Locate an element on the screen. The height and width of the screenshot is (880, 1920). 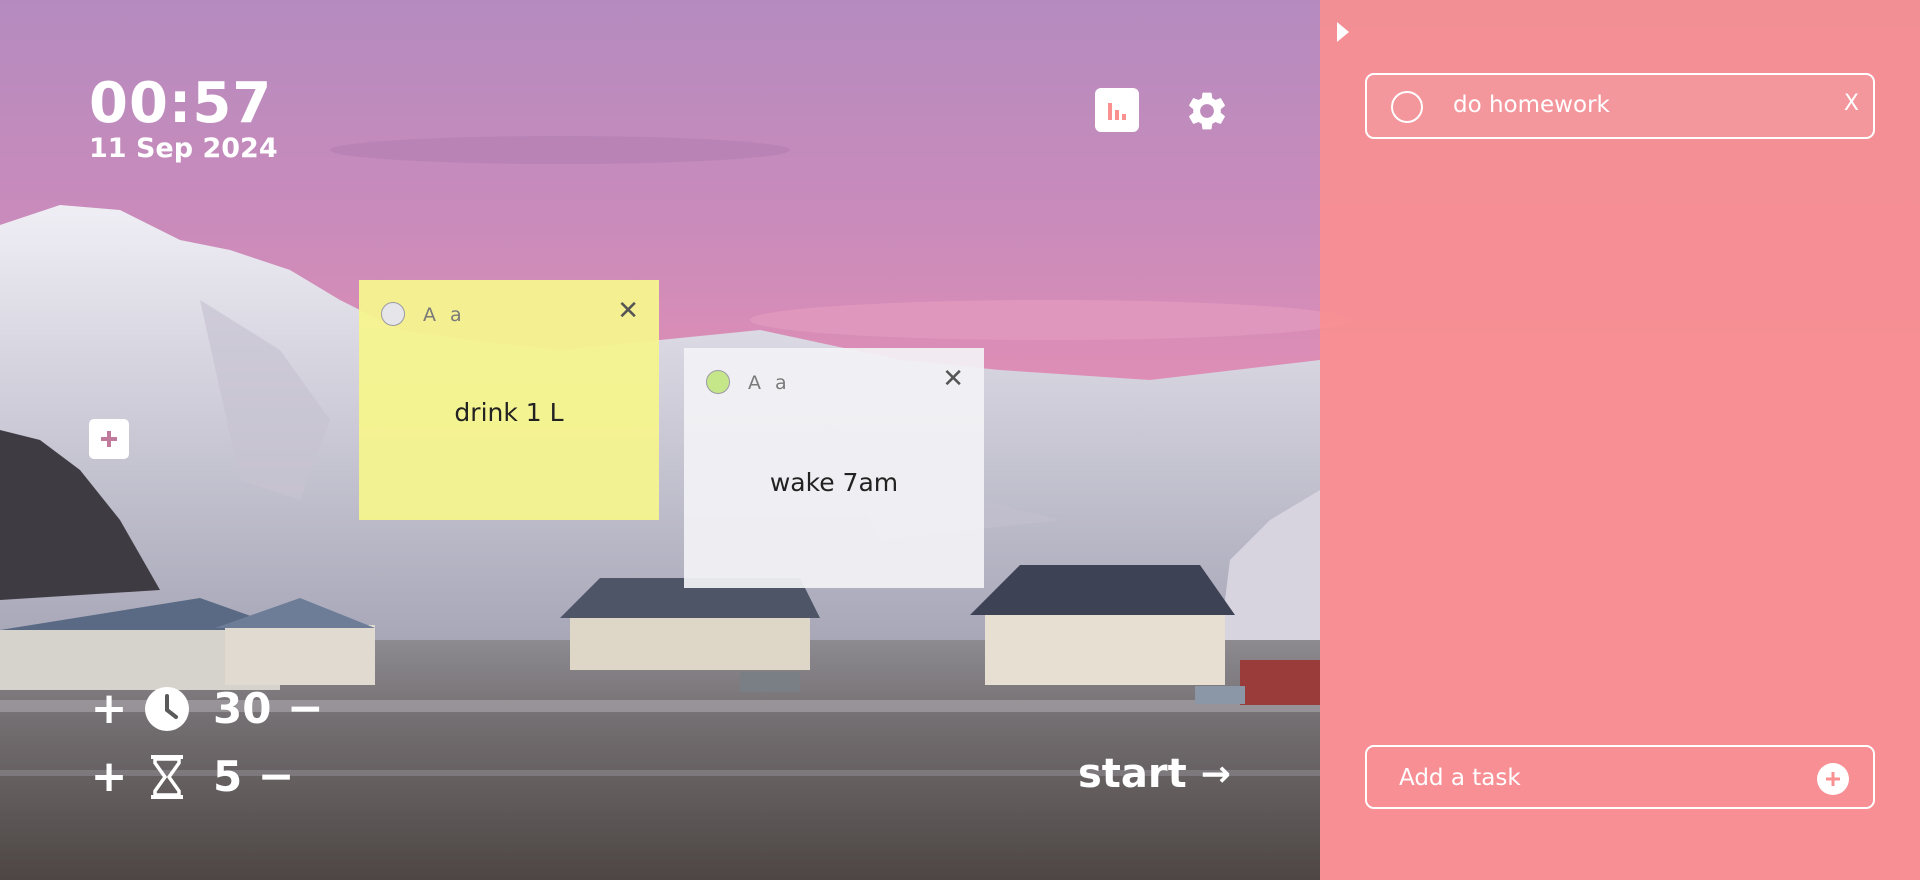
break-increase-button: + is located at coordinates (109, 776).